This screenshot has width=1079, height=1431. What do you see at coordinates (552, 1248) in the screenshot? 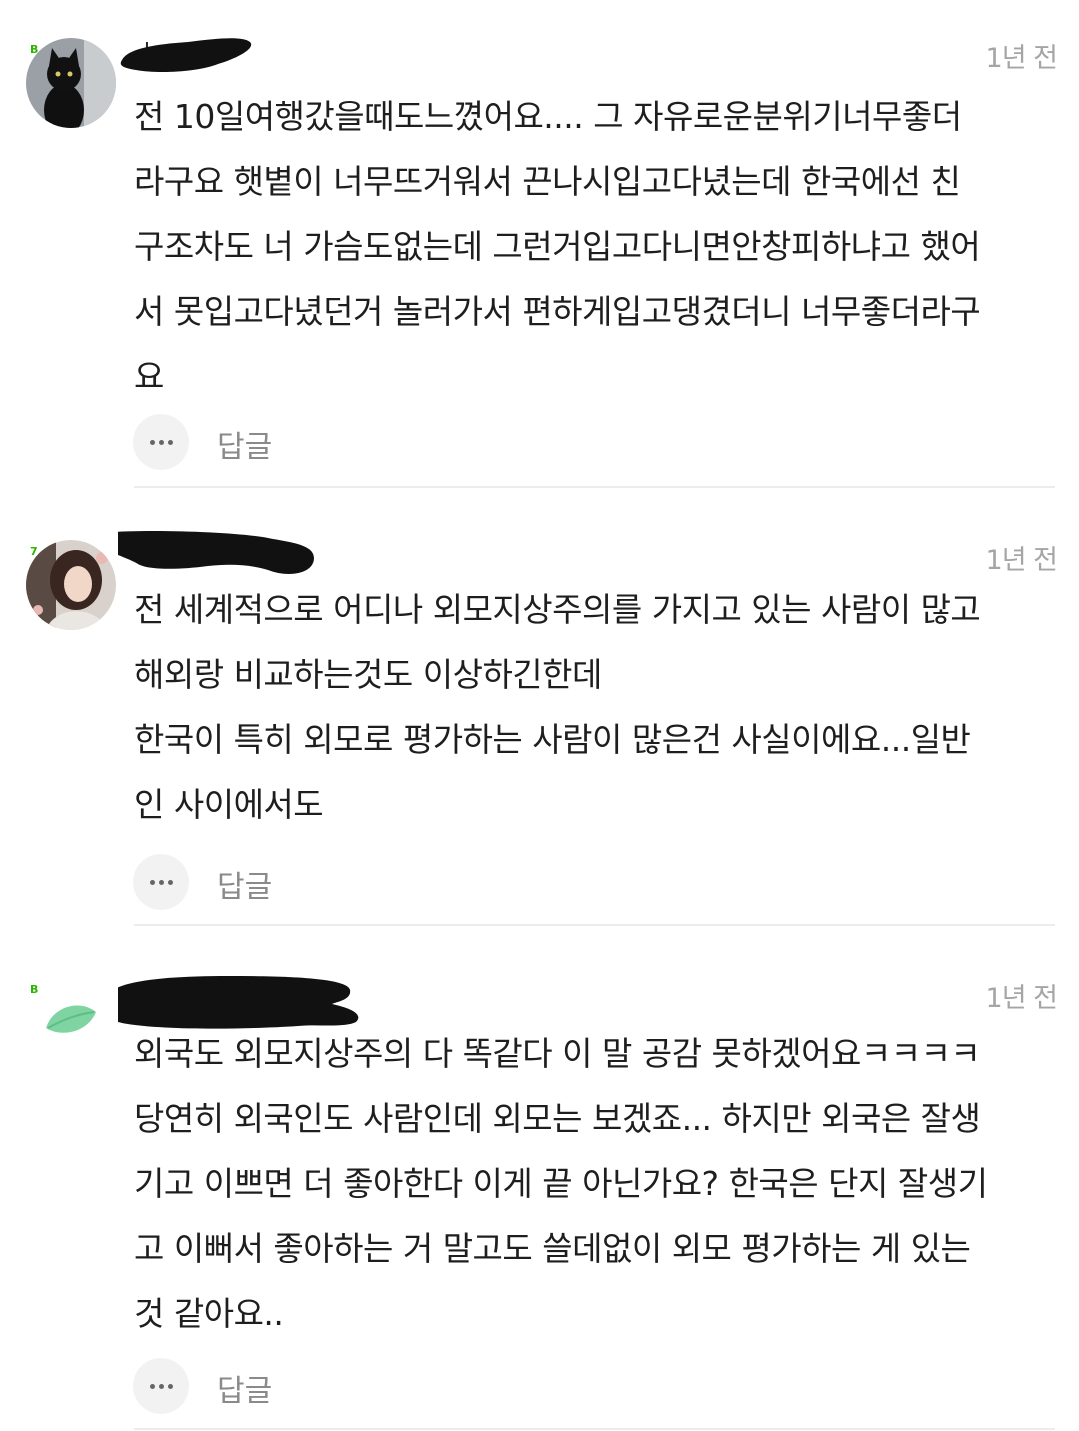
I see `comment-line: 고 이뻐서 좋아하는 거 말고도 쓸데없이 외모 평가하는 게 있는` at bounding box center [552, 1248].